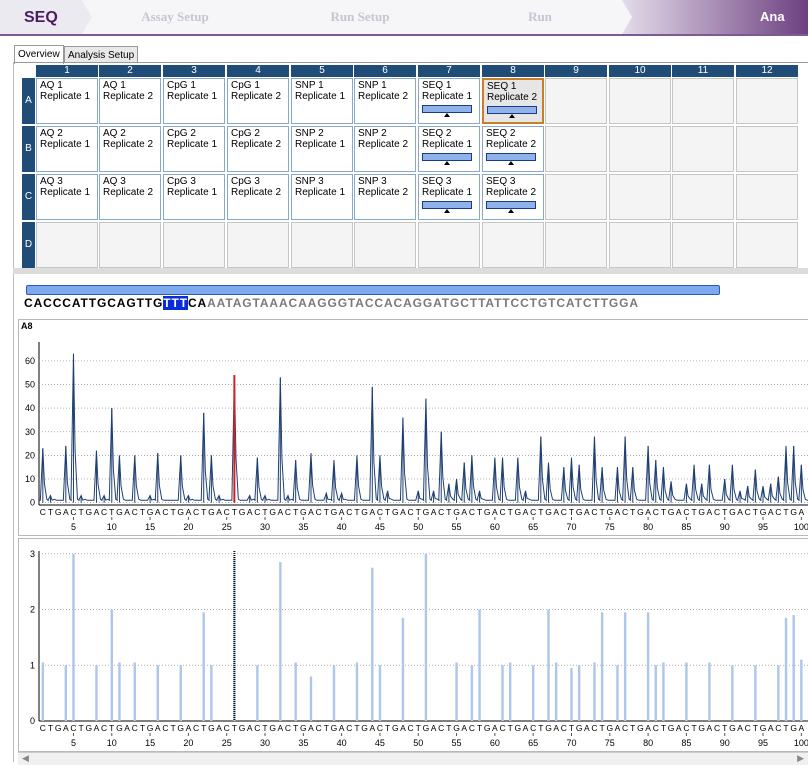 Image resolution: width=808 pixels, height=765 pixels. Describe the element at coordinates (703, 245) in the screenshot. I see `well-D11` at that location.